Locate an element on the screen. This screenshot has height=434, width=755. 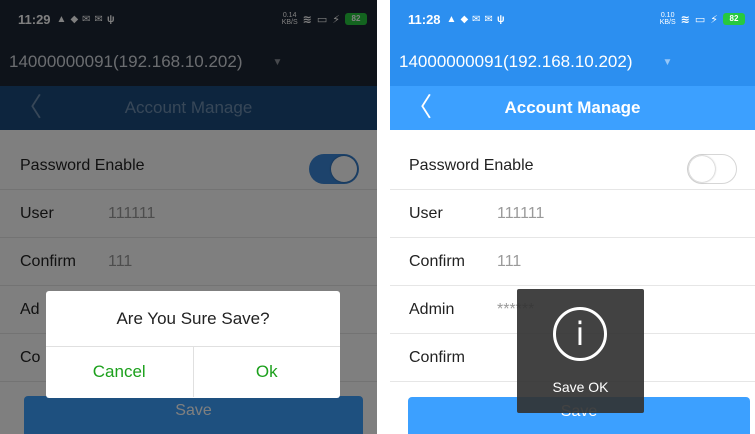
save-toast: i Save OK is located at coordinates (580, 351).